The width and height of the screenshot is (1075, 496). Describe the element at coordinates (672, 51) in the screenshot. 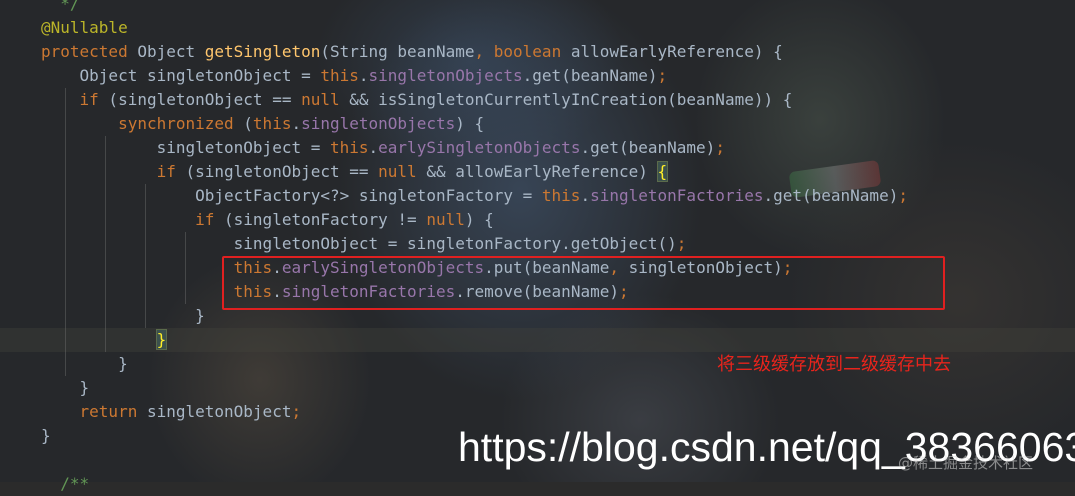

I see `code-token: allowEarlyReference) {` at that location.